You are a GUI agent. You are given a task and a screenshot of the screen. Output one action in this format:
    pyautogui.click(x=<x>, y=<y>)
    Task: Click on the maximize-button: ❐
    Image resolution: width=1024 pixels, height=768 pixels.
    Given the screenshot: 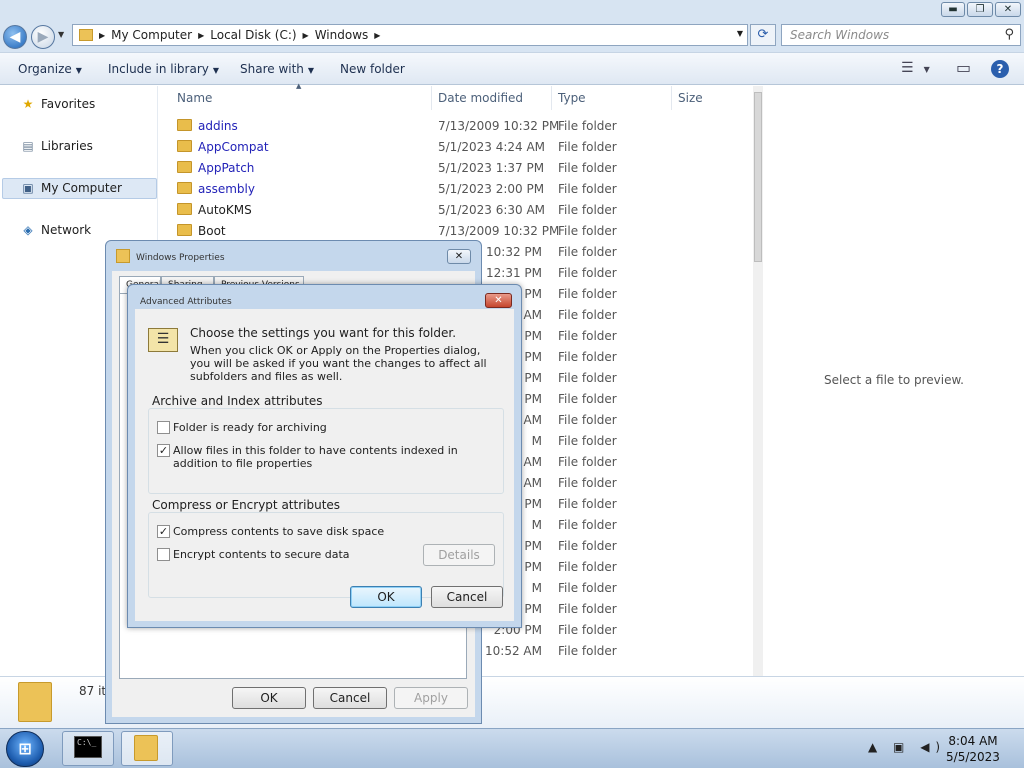 What is the action you would take?
    pyautogui.click(x=980, y=9)
    